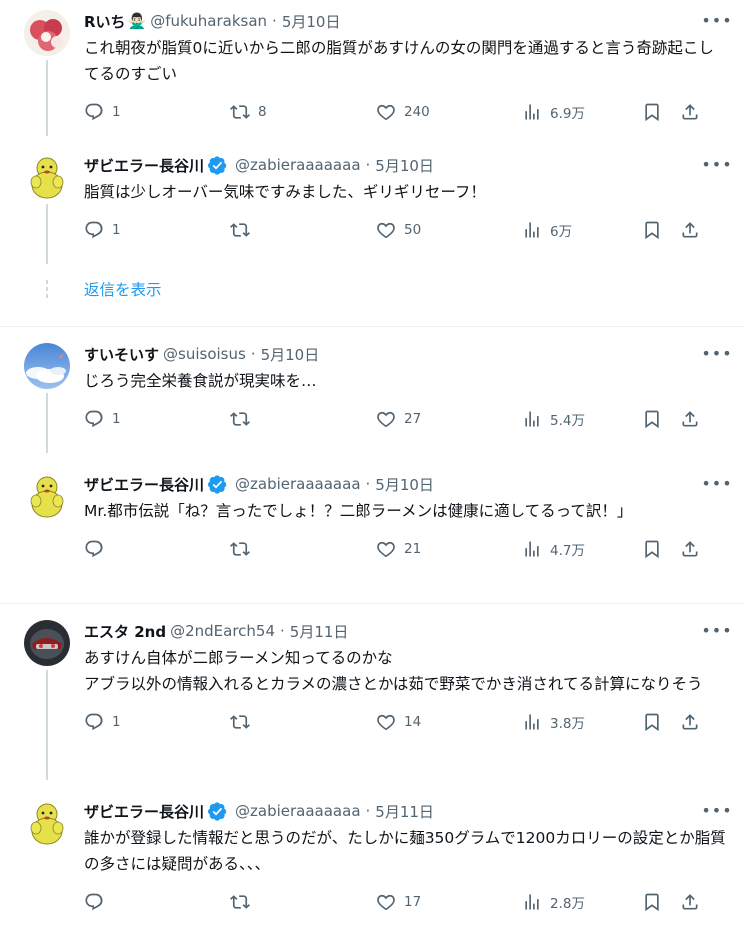 Image resolution: width=744 pixels, height=930 pixels. Describe the element at coordinates (652, 112) in the screenshot. I see `bookmark-icon` at that location.